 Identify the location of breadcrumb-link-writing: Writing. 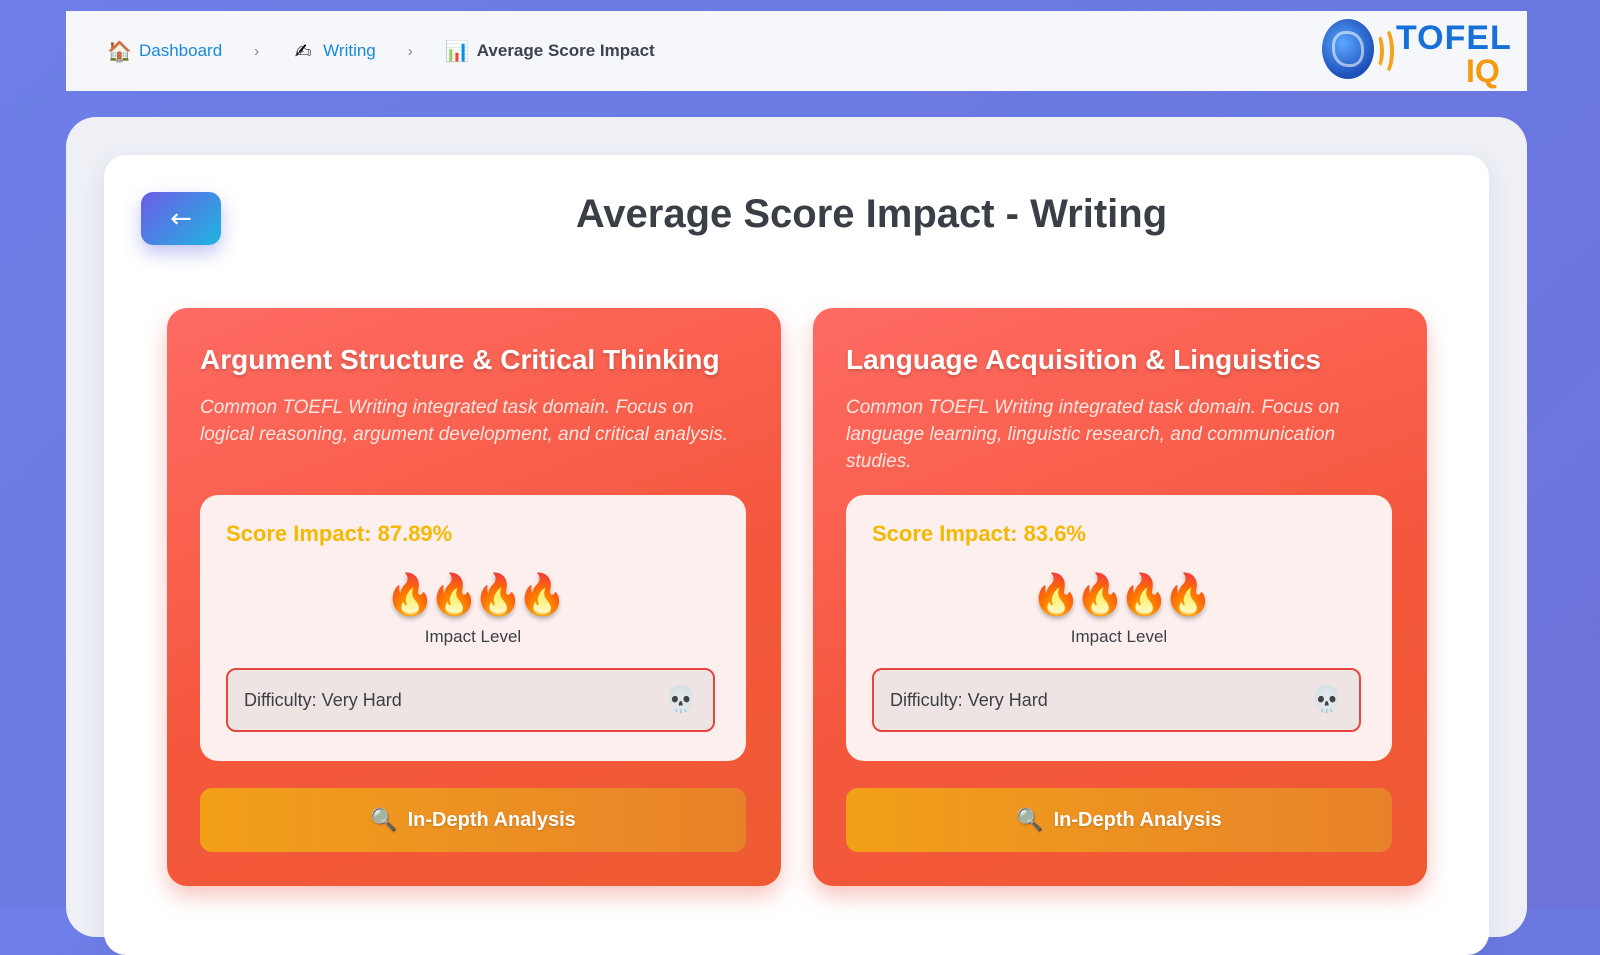
(349, 51).